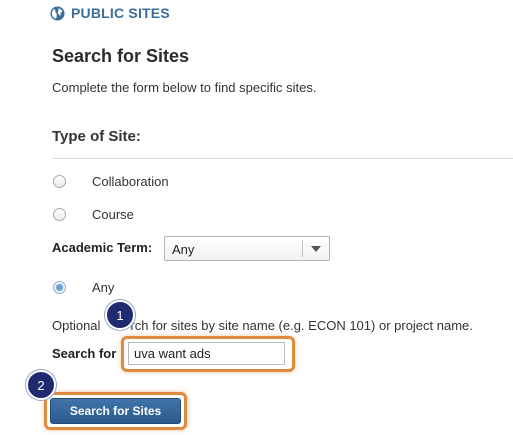  I want to click on header-title: PUBLIC SITES, so click(120, 13).